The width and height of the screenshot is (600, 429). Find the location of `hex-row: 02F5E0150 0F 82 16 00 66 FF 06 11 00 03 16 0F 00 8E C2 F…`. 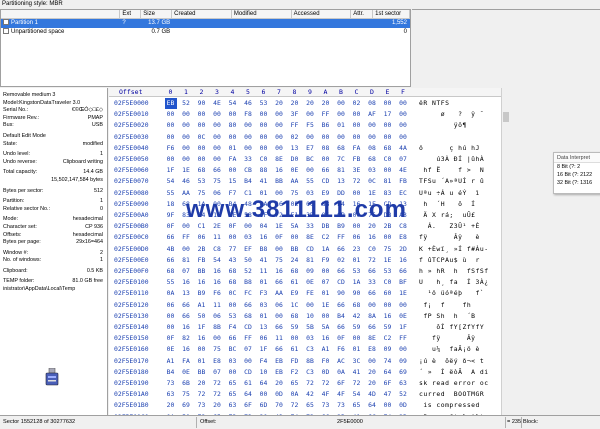

hex-row: 02F5E0150 0F 82 16 00 66 FF 06 11 00 03 16 0F 00 8E C2 F… is located at coordinates (309, 338).